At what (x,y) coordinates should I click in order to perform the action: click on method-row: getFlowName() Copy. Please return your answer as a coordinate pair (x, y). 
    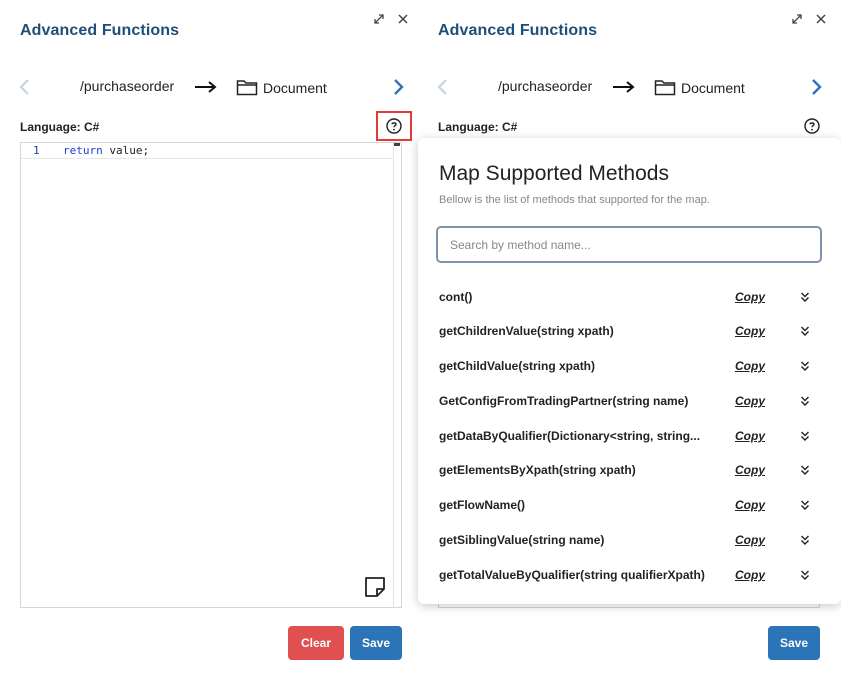
    Looking at the image, I should click on (629, 506).